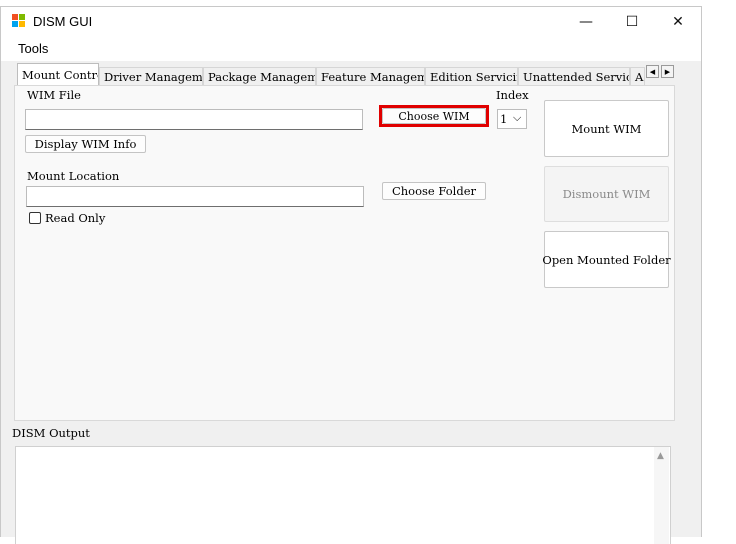 The height and width of the screenshot is (544, 736). I want to click on tab-package-management: Package Management, so click(259, 76).